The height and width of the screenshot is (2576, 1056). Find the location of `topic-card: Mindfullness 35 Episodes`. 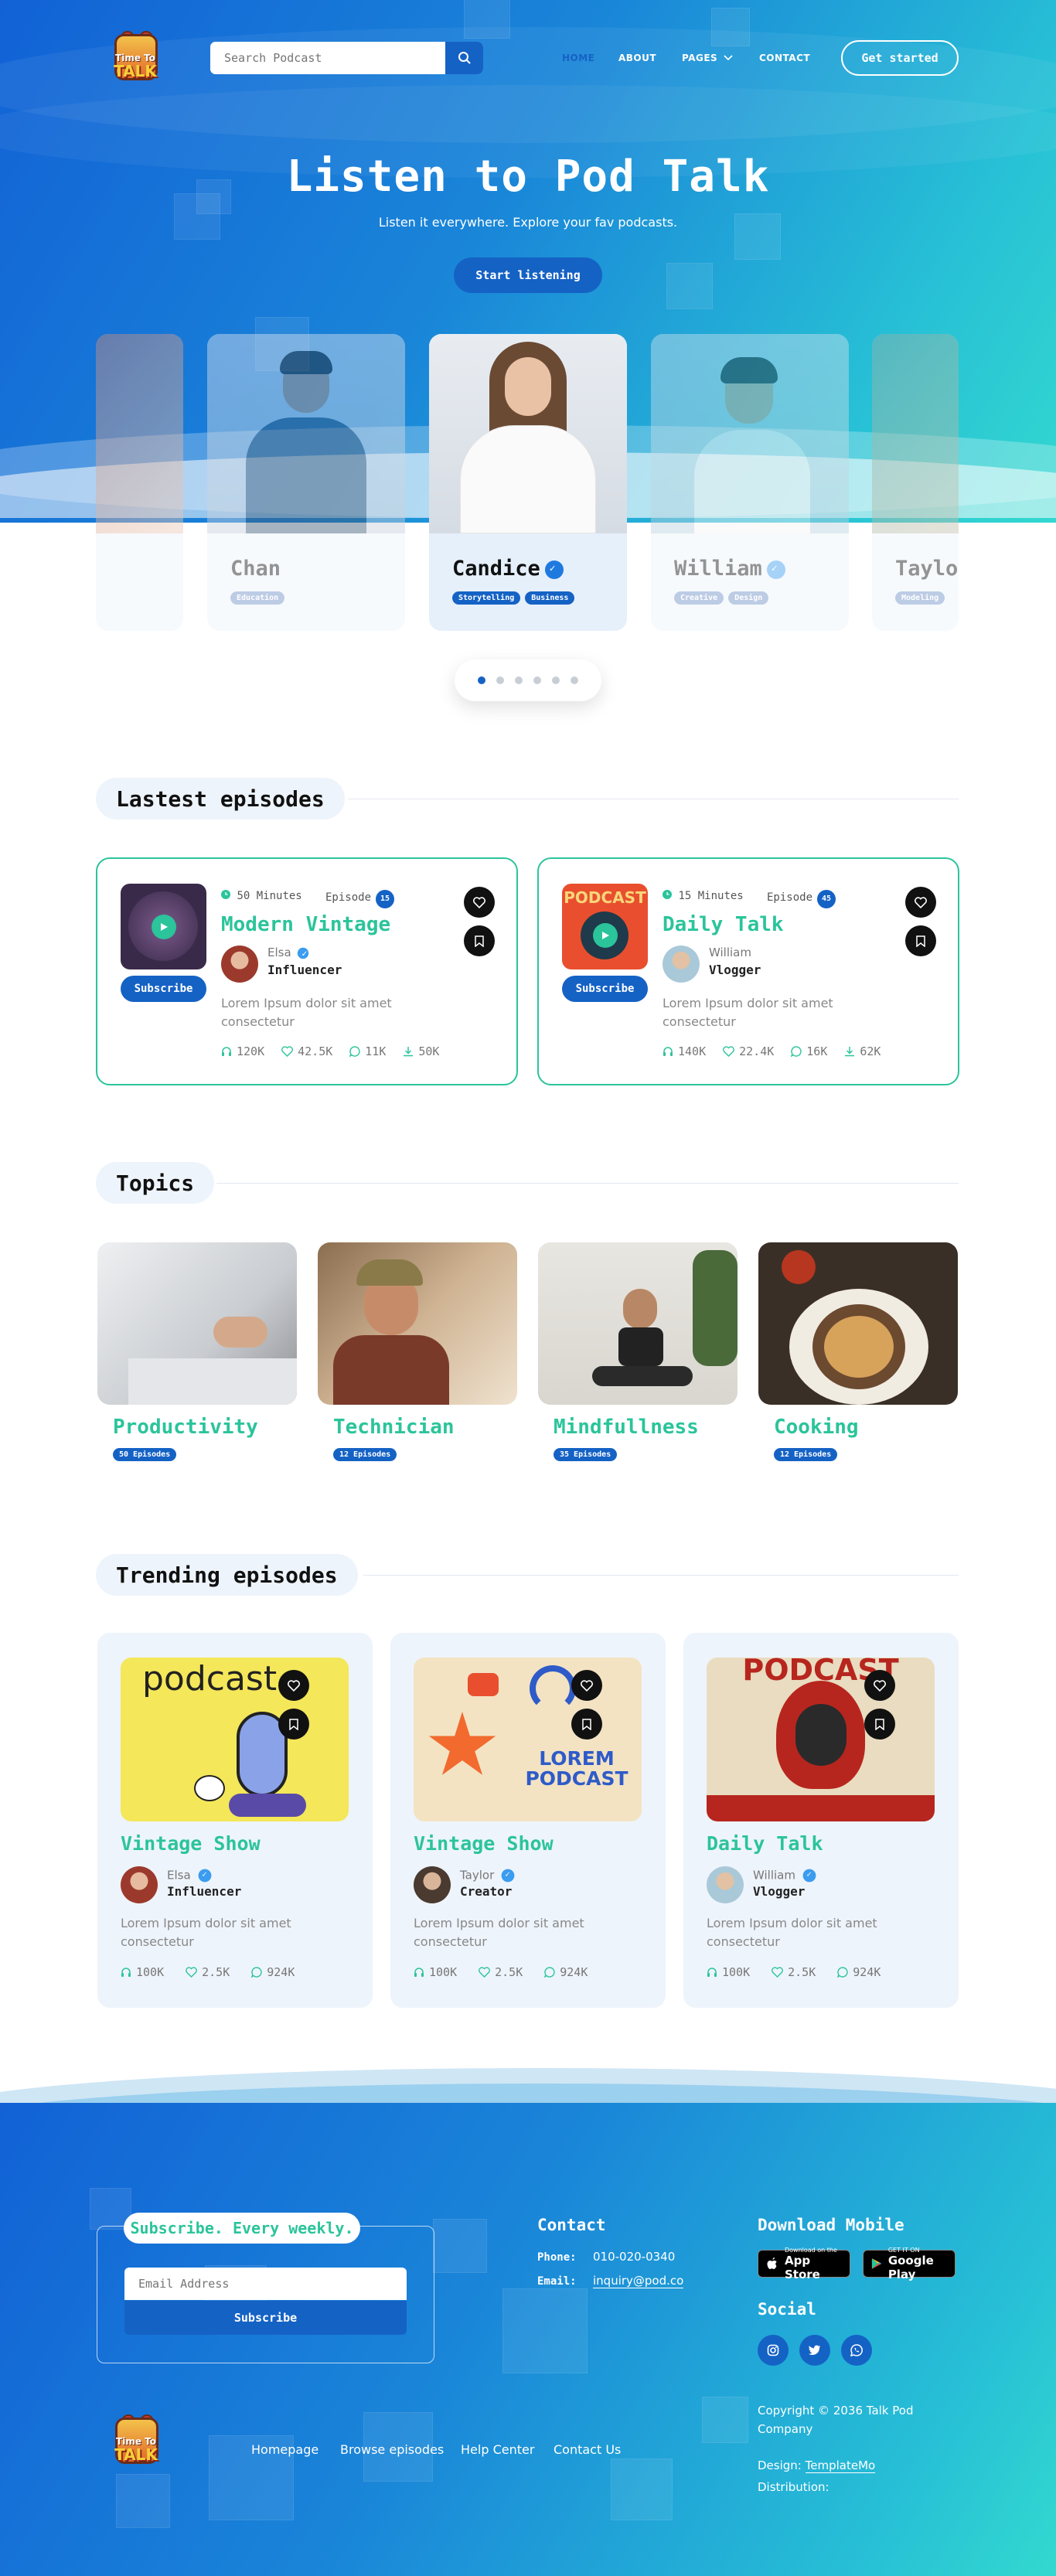

topic-card: Mindfullness 35 Episodes is located at coordinates (637, 1351).